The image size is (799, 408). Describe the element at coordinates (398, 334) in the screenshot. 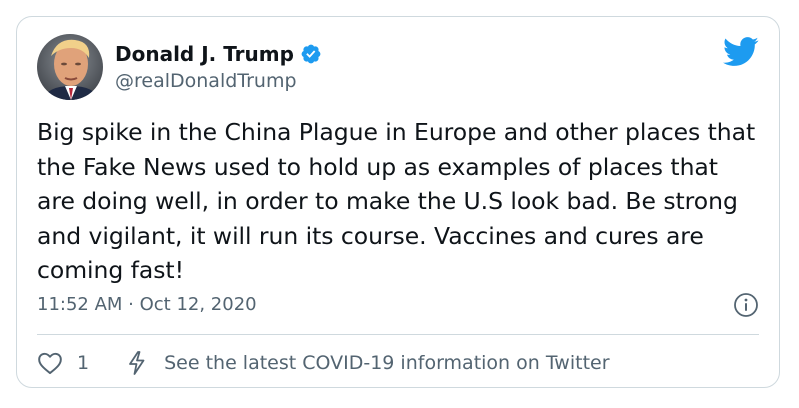

I see `divider` at that location.